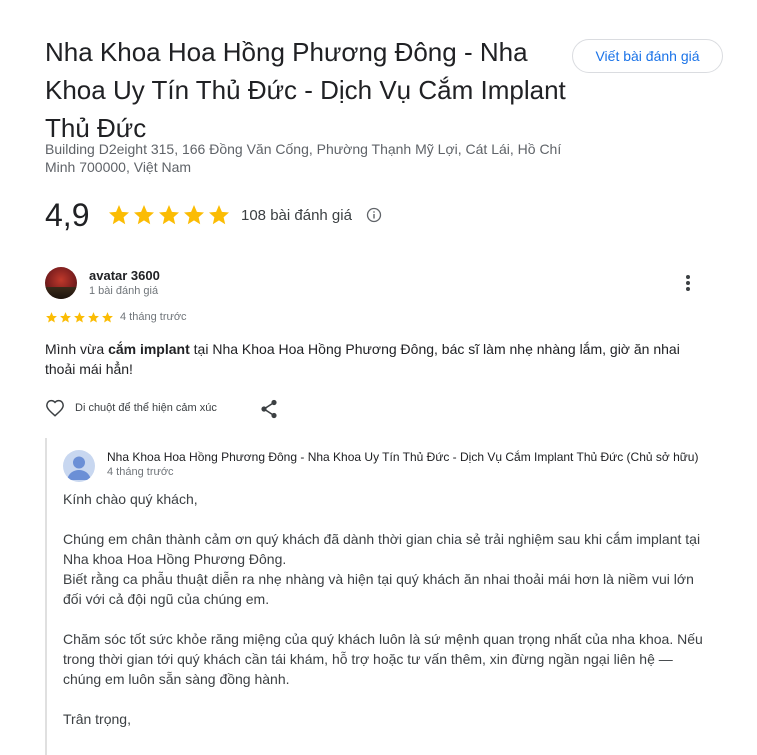 The width and height of the screenshot is (757, 755). Describe the element at coordinates (140, 472) in the screenshot. I see `owner-reply-time: 4 tháng trước` at that location.